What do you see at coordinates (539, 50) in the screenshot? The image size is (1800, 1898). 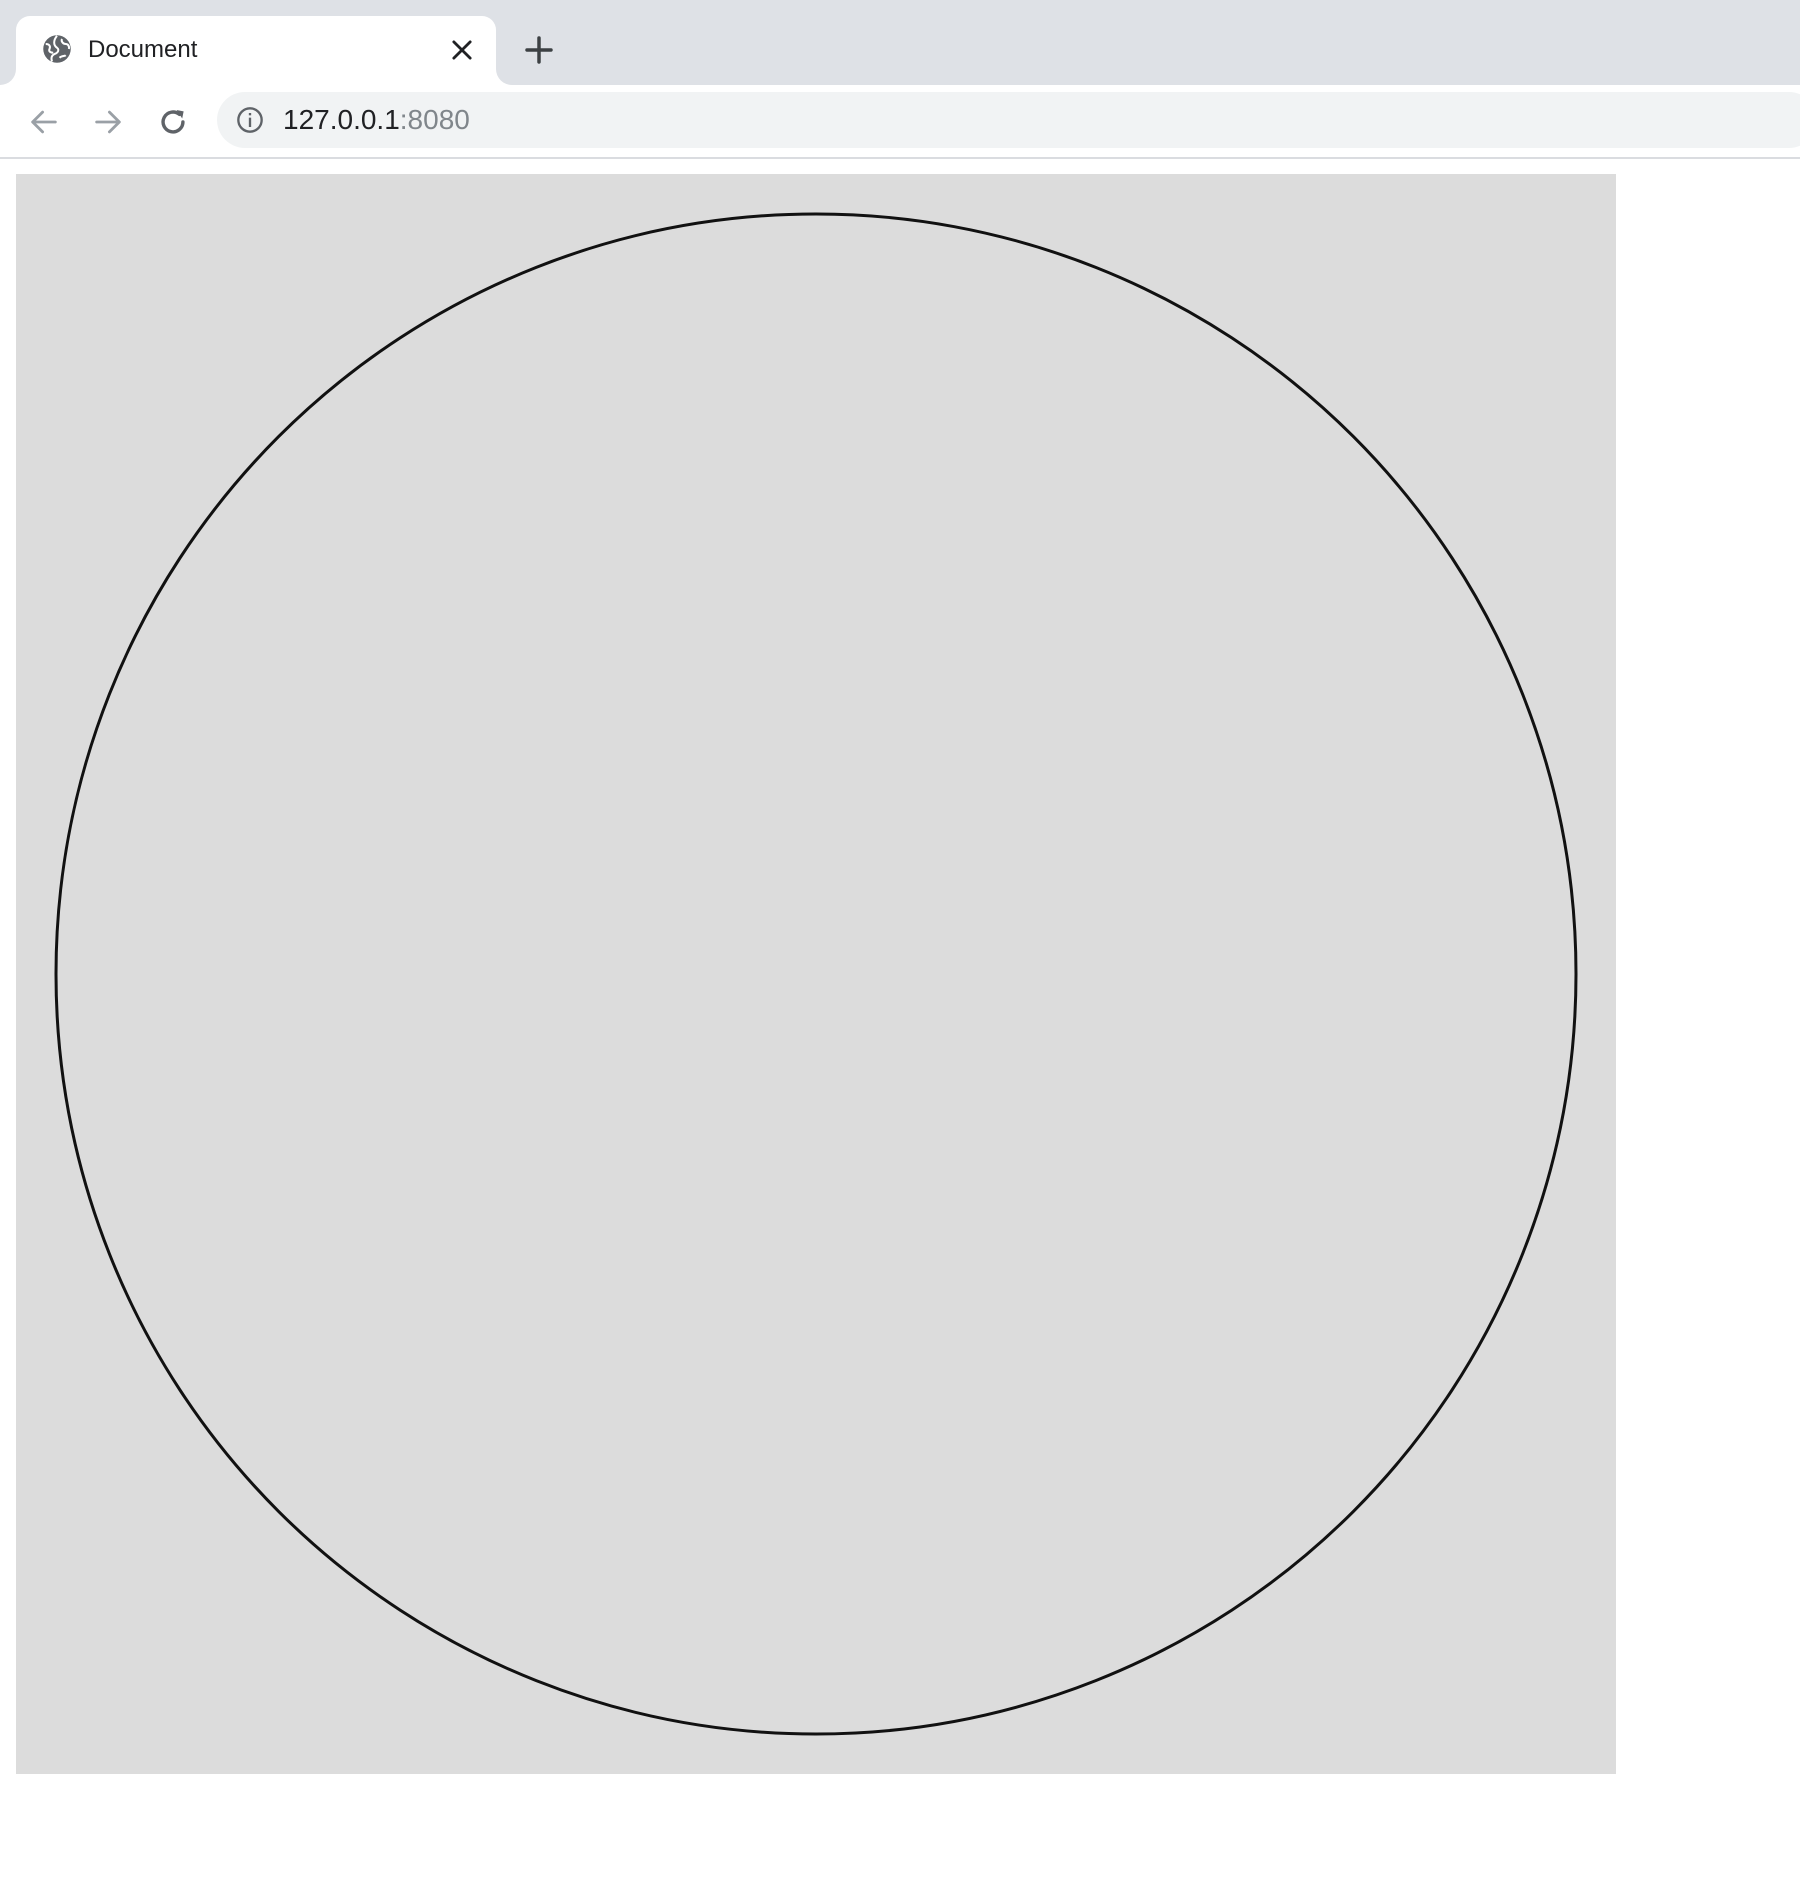 I see `plus-icon` at bounding box center [539, 50].